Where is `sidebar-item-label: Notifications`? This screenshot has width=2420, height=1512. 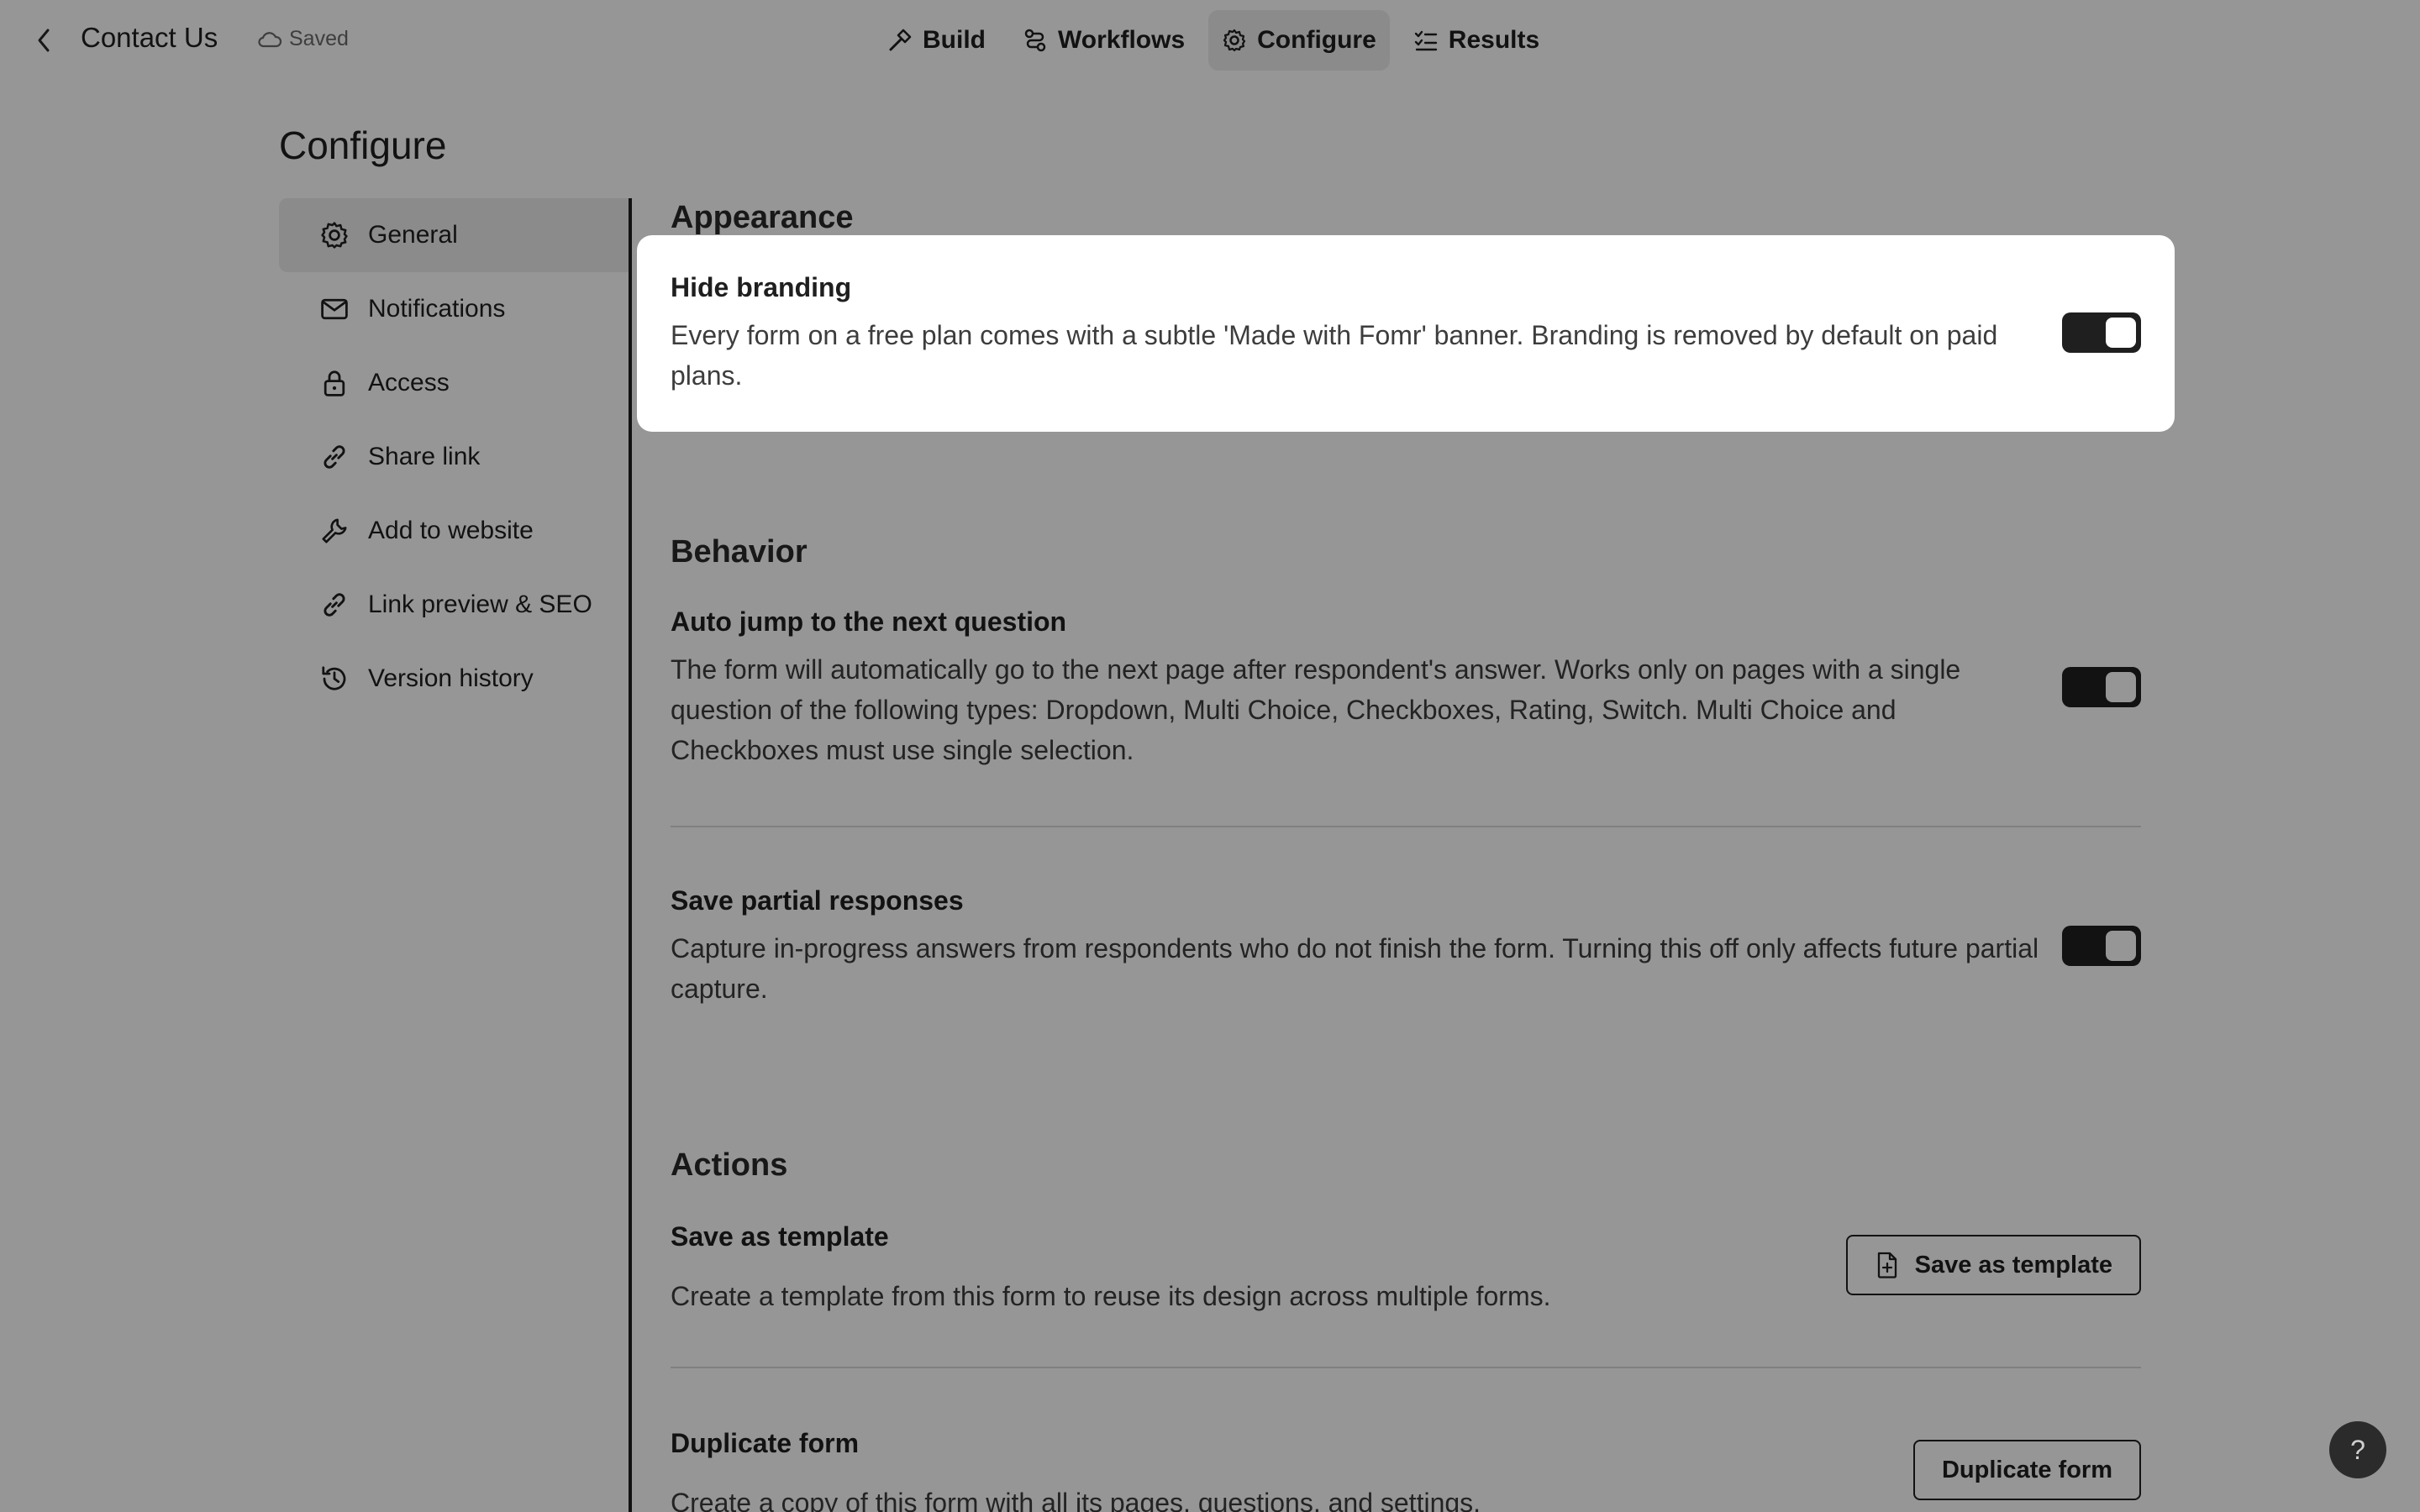 sidebar-item-label: Notifications is located at coordinates (437, 309).